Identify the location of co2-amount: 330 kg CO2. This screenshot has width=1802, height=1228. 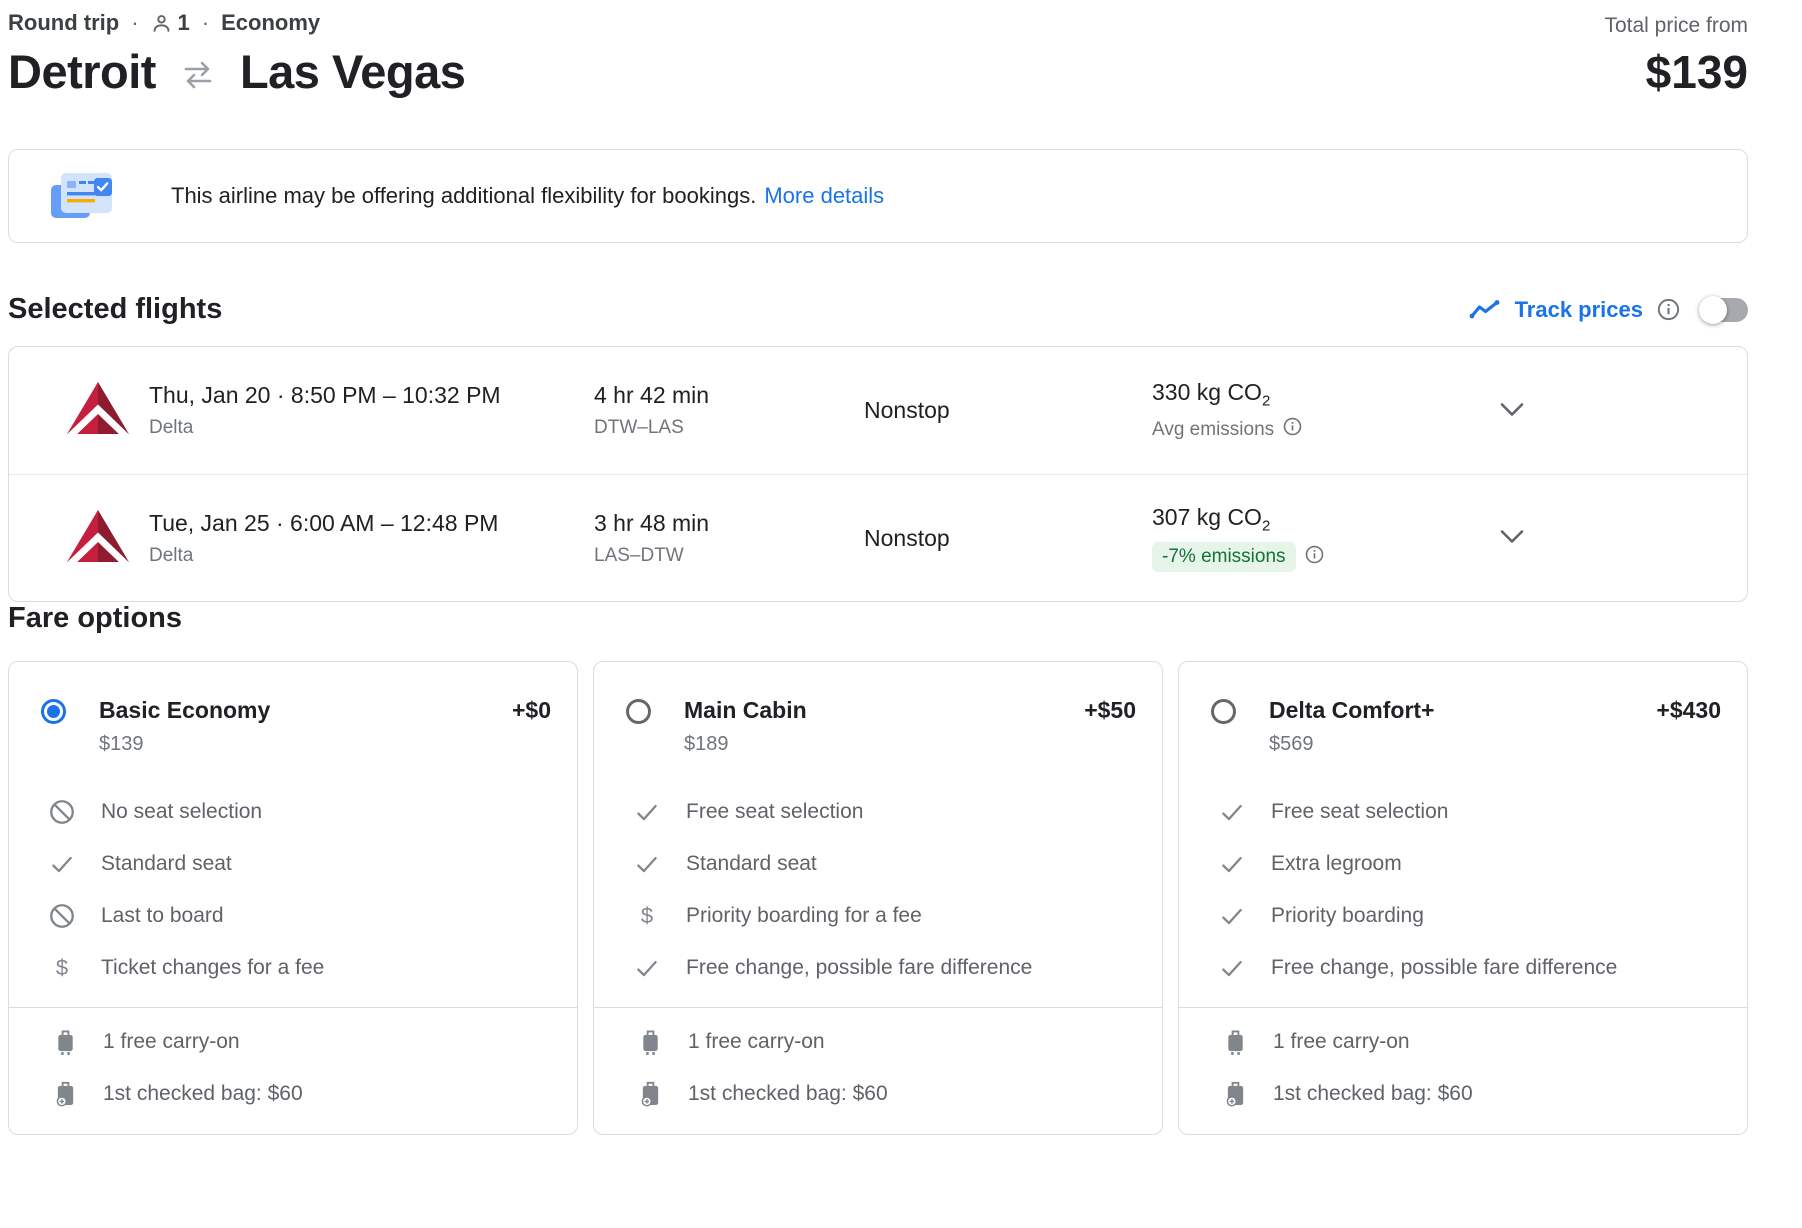
(1211, 394).